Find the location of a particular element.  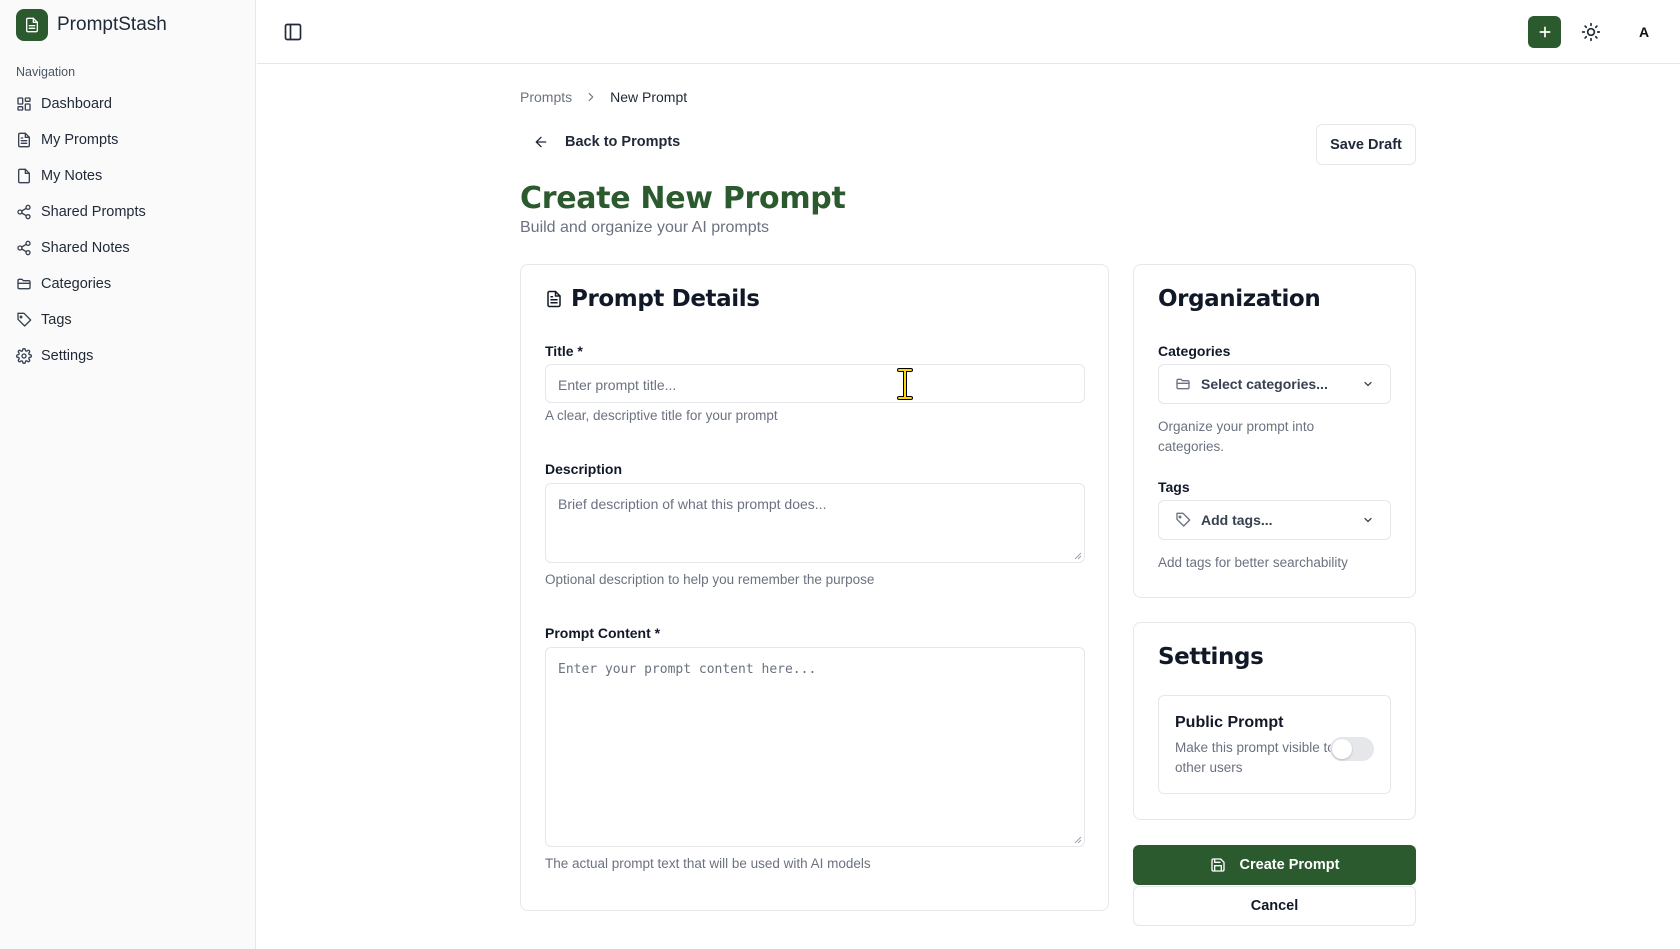

app-name: PromptStash is located at coordinates (112, 24).